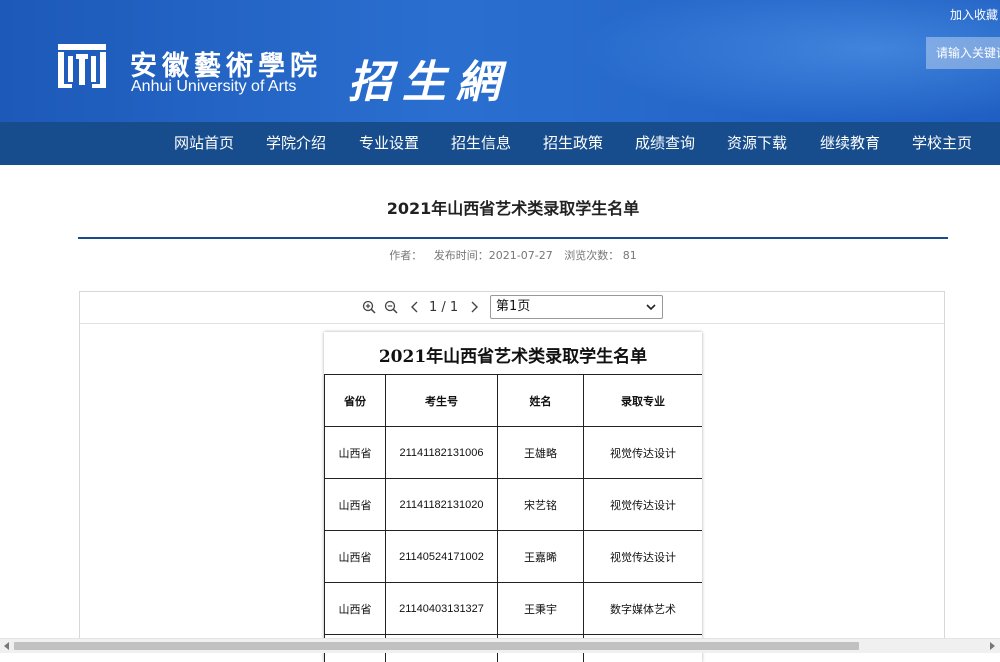  What do you see at coordinates (630, 255) in the screenshot?
I see `views-count: 81` at bounding box center [630, 255].